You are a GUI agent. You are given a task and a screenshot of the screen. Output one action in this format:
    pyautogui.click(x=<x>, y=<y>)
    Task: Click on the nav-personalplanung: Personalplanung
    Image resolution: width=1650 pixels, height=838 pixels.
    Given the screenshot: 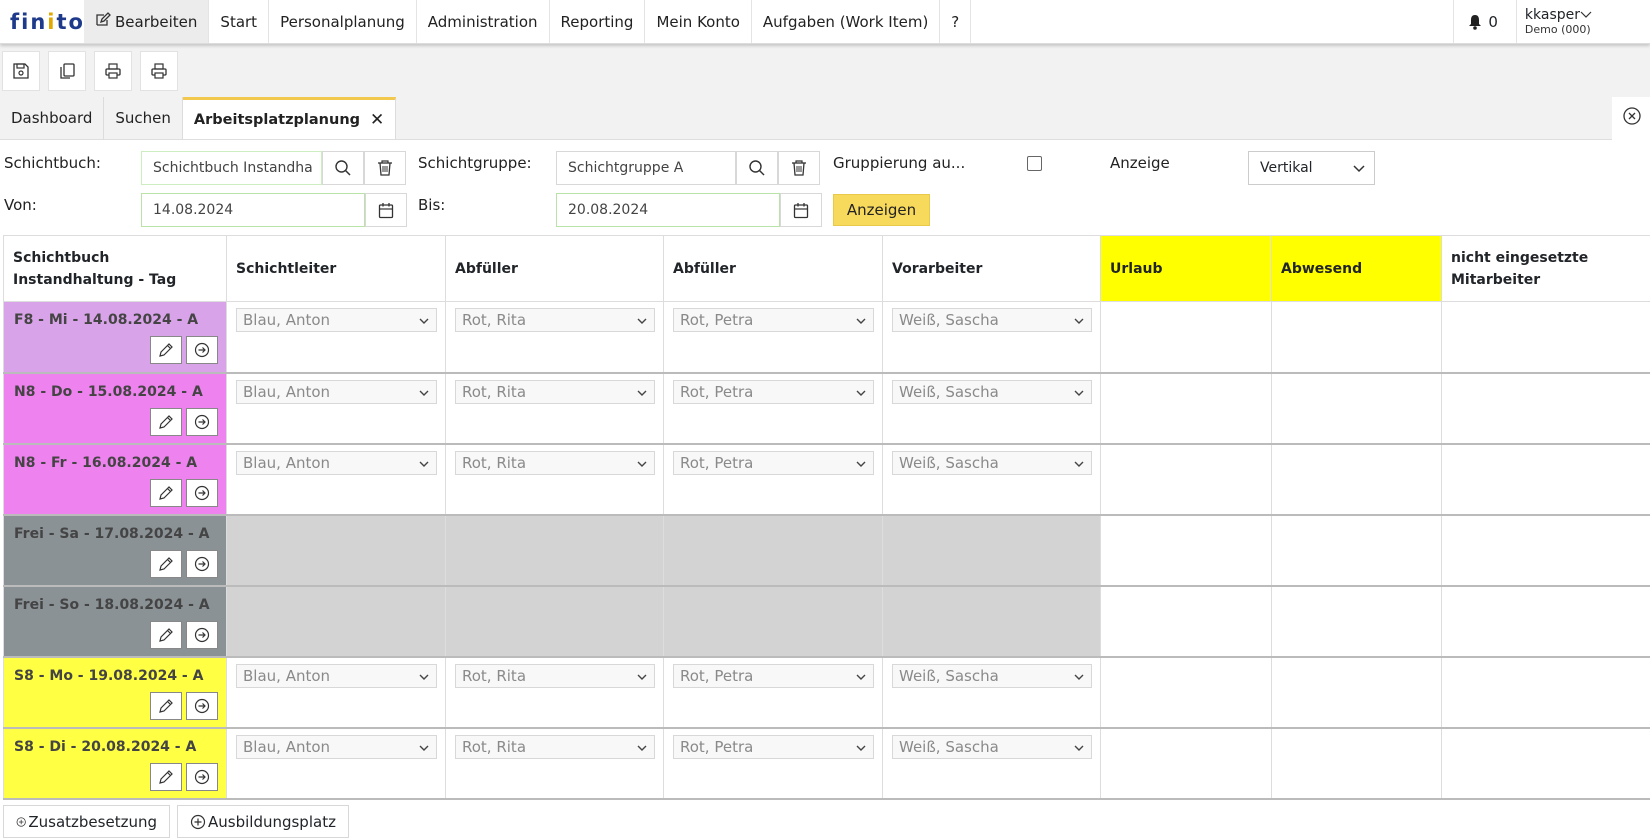 What is the action you would take?
    pyautogui.click(x=343, y=21)
    